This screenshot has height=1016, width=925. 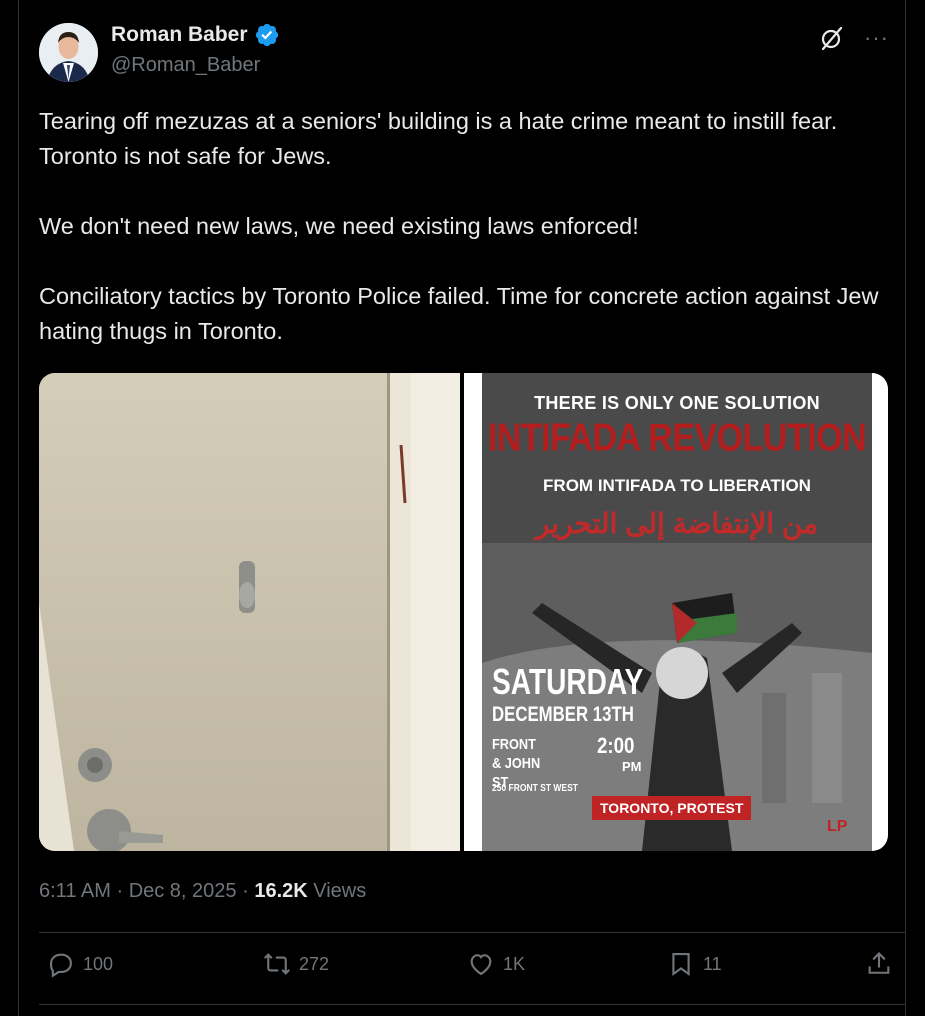 What do you see at coordinates (915, 508) in the screenshot?
I see `right-rail` at bounding box center [915, 508].